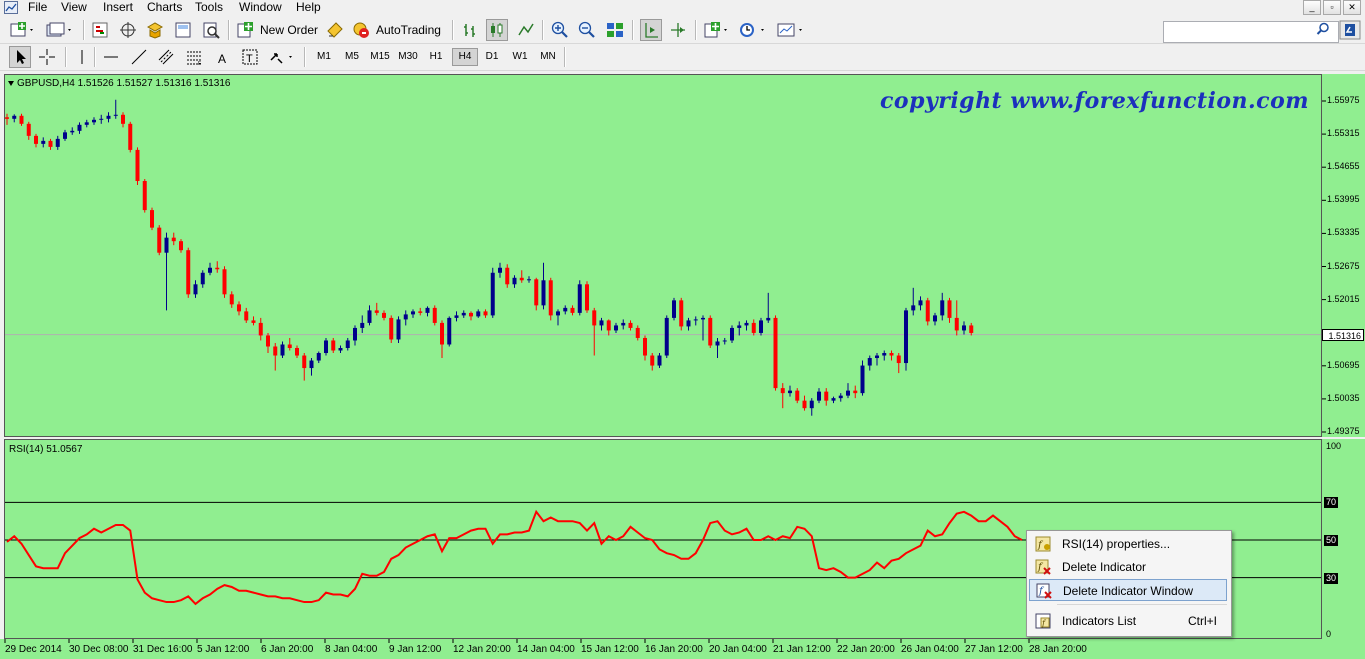 The image size is (1365, 659). I want to click on navigator-icon, so click(155, 30).